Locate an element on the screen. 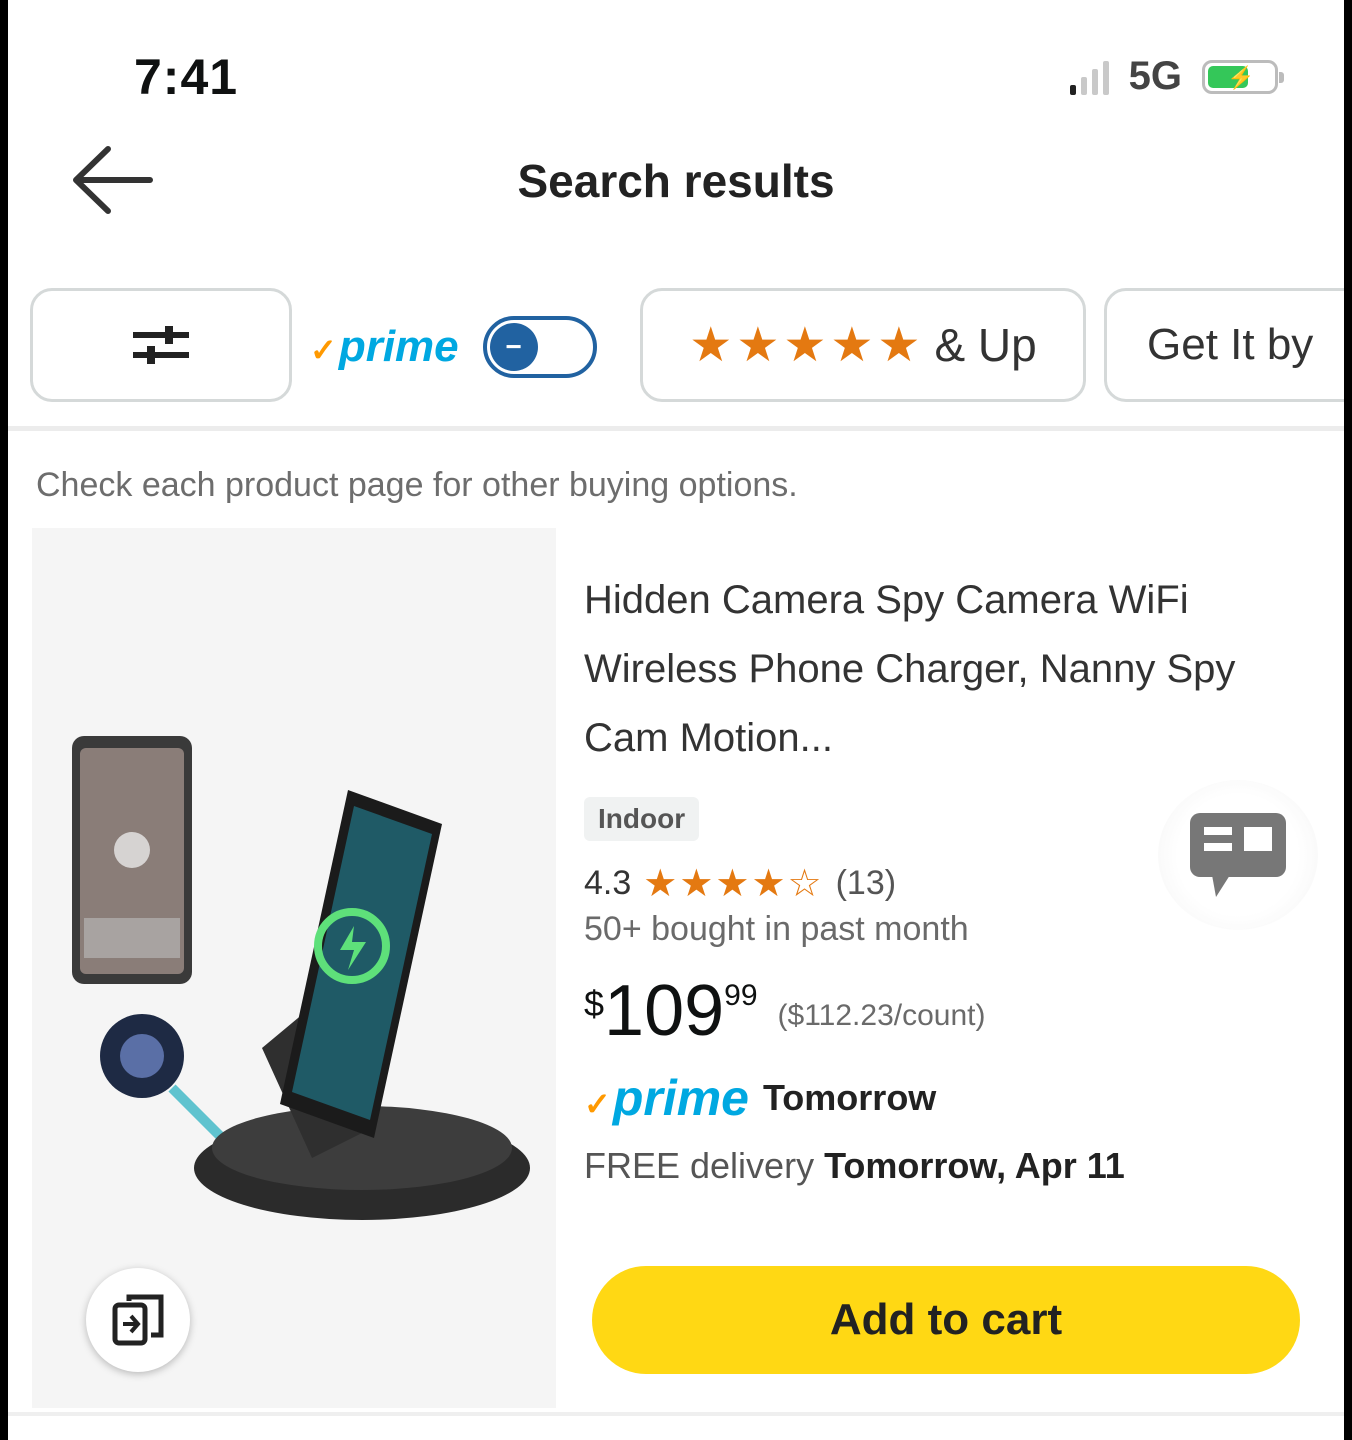  get-it-by-filter-chip: Get It by is located at coordinates (1224, 345).